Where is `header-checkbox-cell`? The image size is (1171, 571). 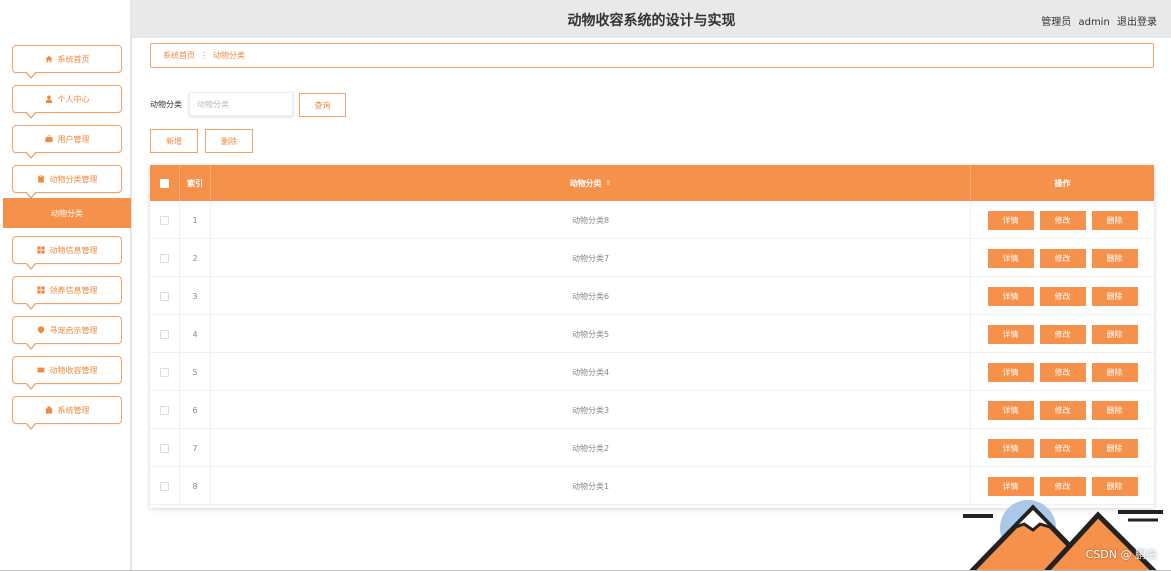 header-checkbox-cell is located at coordinates (165, 183).